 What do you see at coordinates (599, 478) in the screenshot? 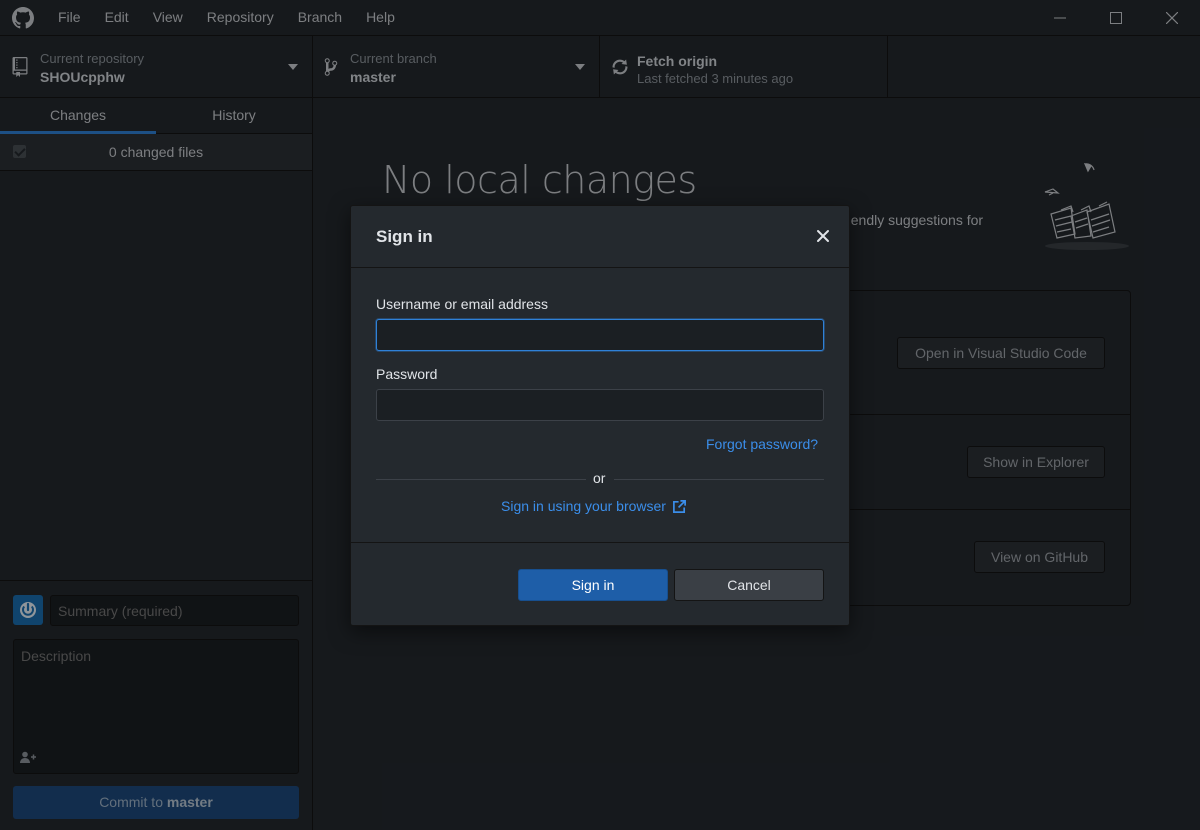
I see `or-separator: or` at bounding box center [599, 478].